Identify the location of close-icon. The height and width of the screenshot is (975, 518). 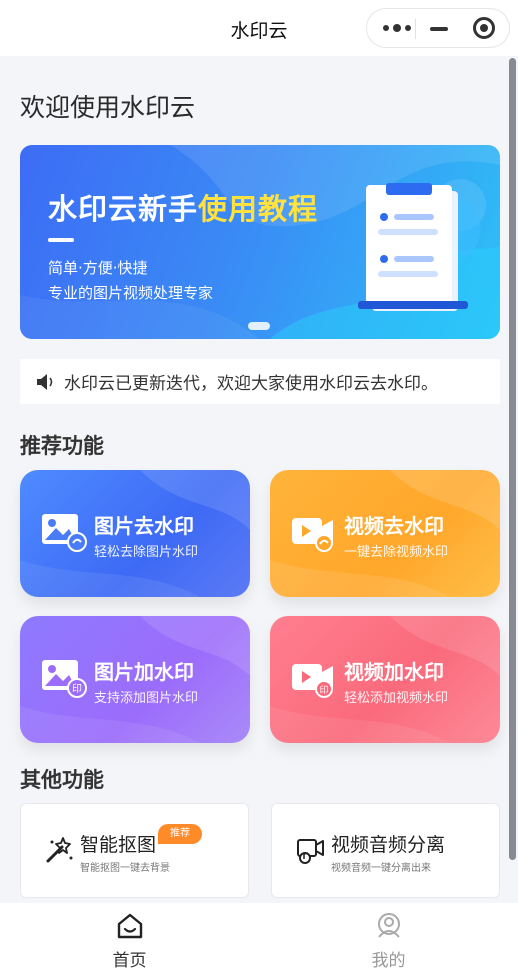
(484, 28).